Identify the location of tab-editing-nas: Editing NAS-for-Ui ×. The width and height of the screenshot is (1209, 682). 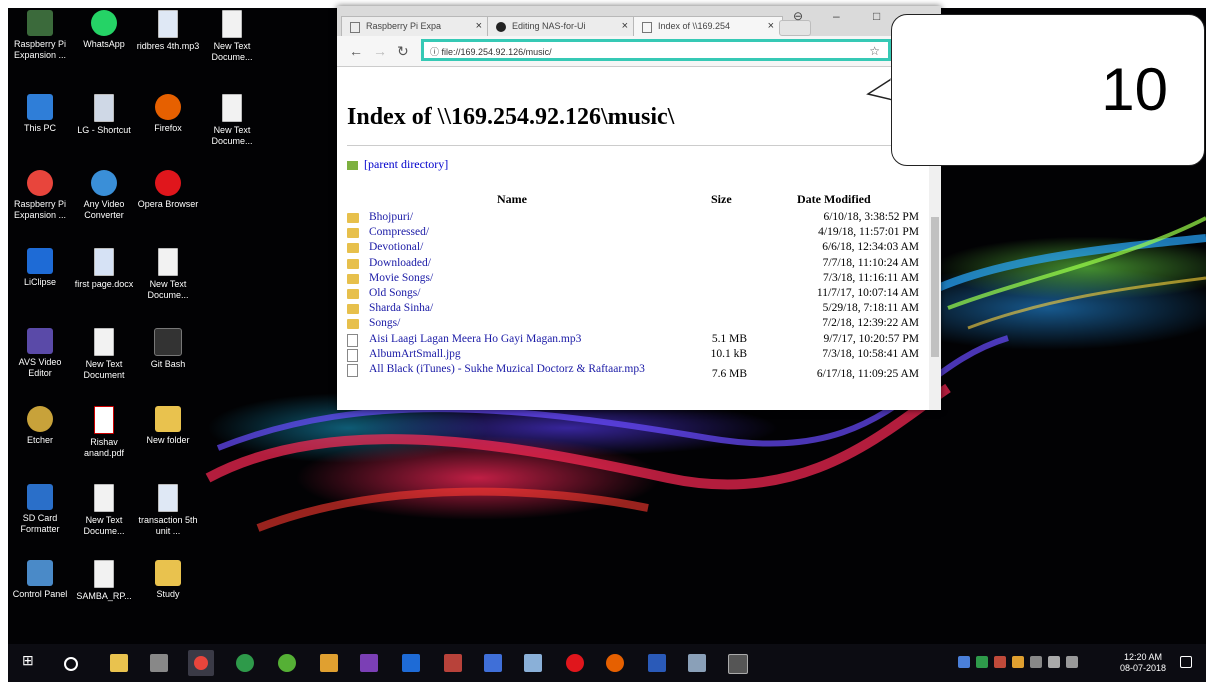
(562, 26).